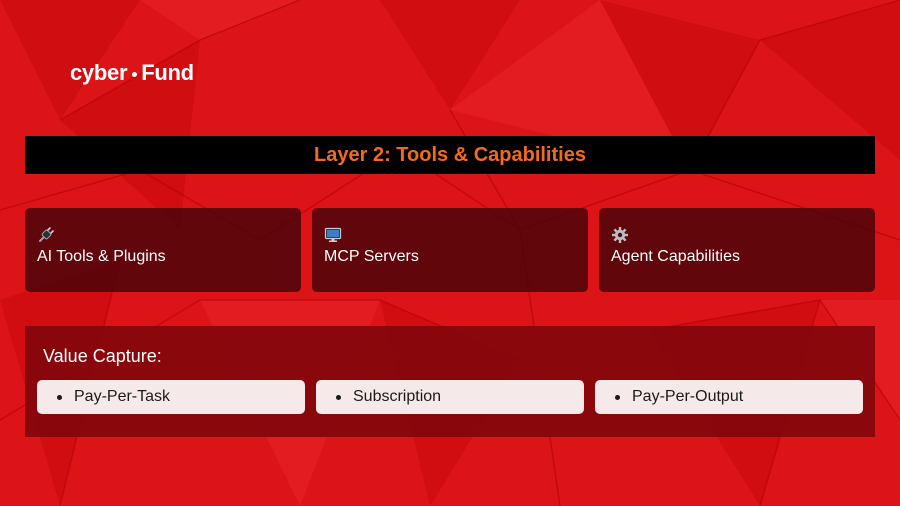 Image resolution: width=900 pixels, height=506 pixels. Describe the element at coordinates (333, 234) in the screenshot. I see `desktop-computer-icon` at that location.